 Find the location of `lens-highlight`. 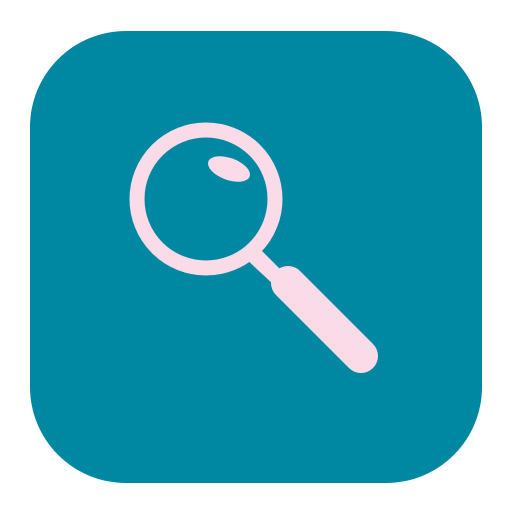

lens-highlight is located at coordinates (229, 169).